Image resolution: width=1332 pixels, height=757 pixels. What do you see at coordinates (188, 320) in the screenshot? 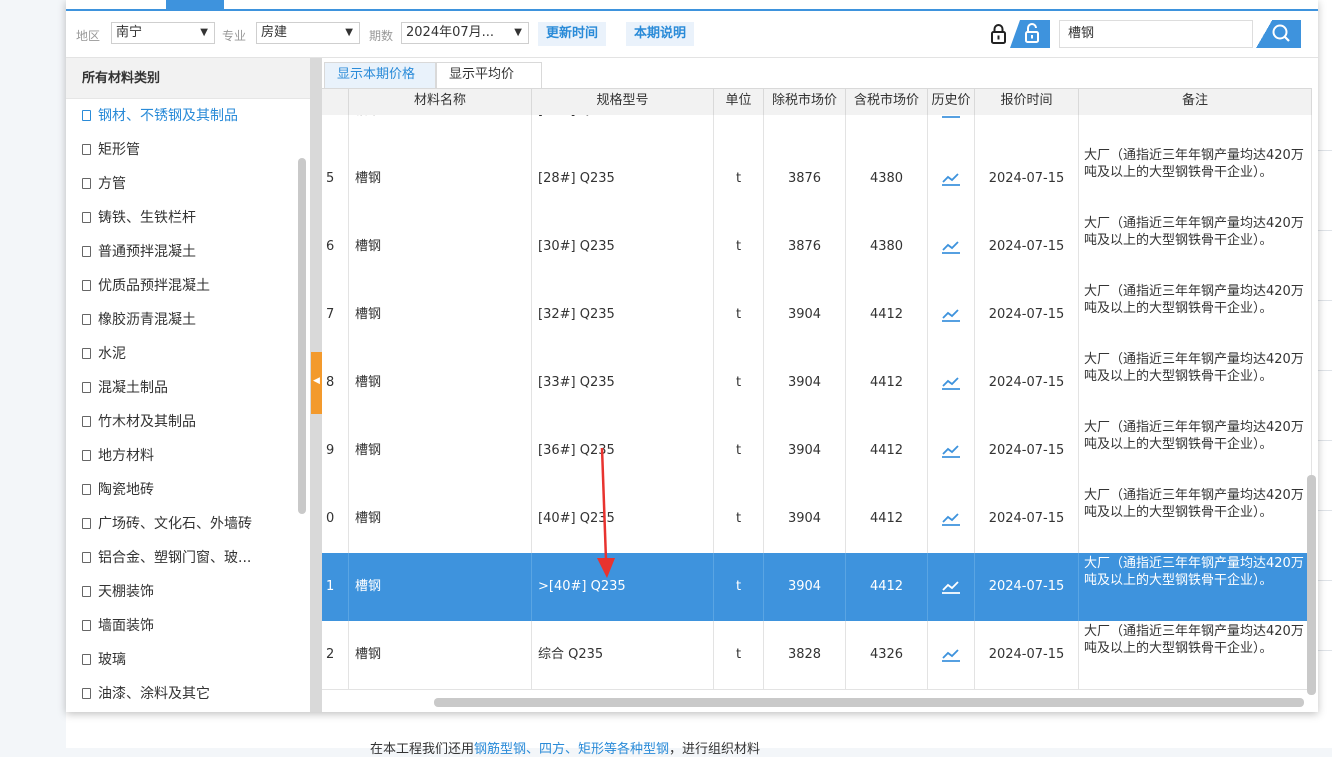
I see `sidebar-item-category: 橡胶沥青混凝土` at bounding box center [188, 320].